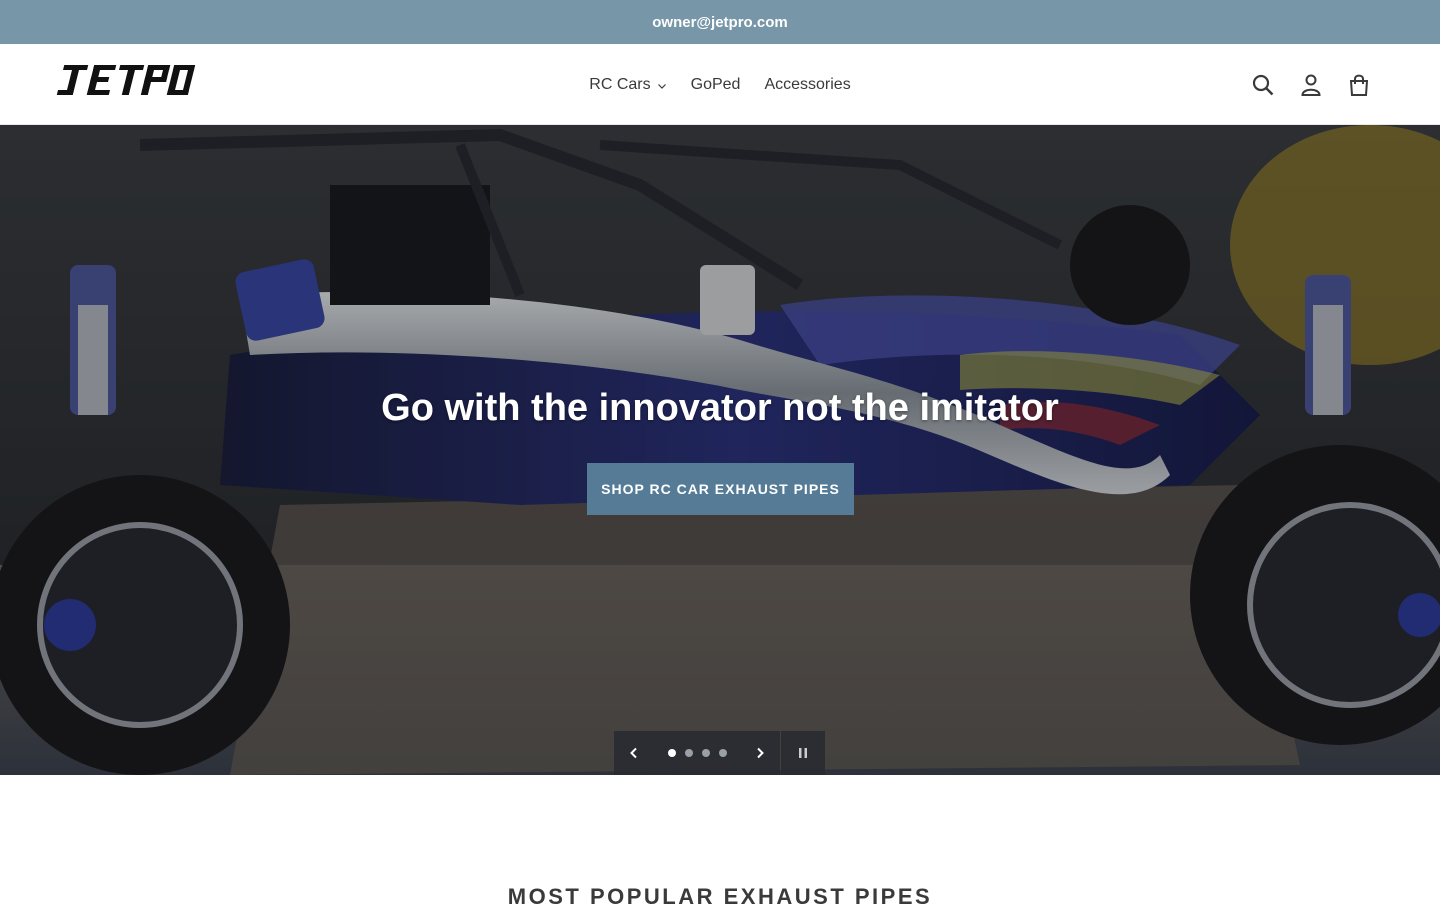  I want to click on slide-dots, so click(697, 753).